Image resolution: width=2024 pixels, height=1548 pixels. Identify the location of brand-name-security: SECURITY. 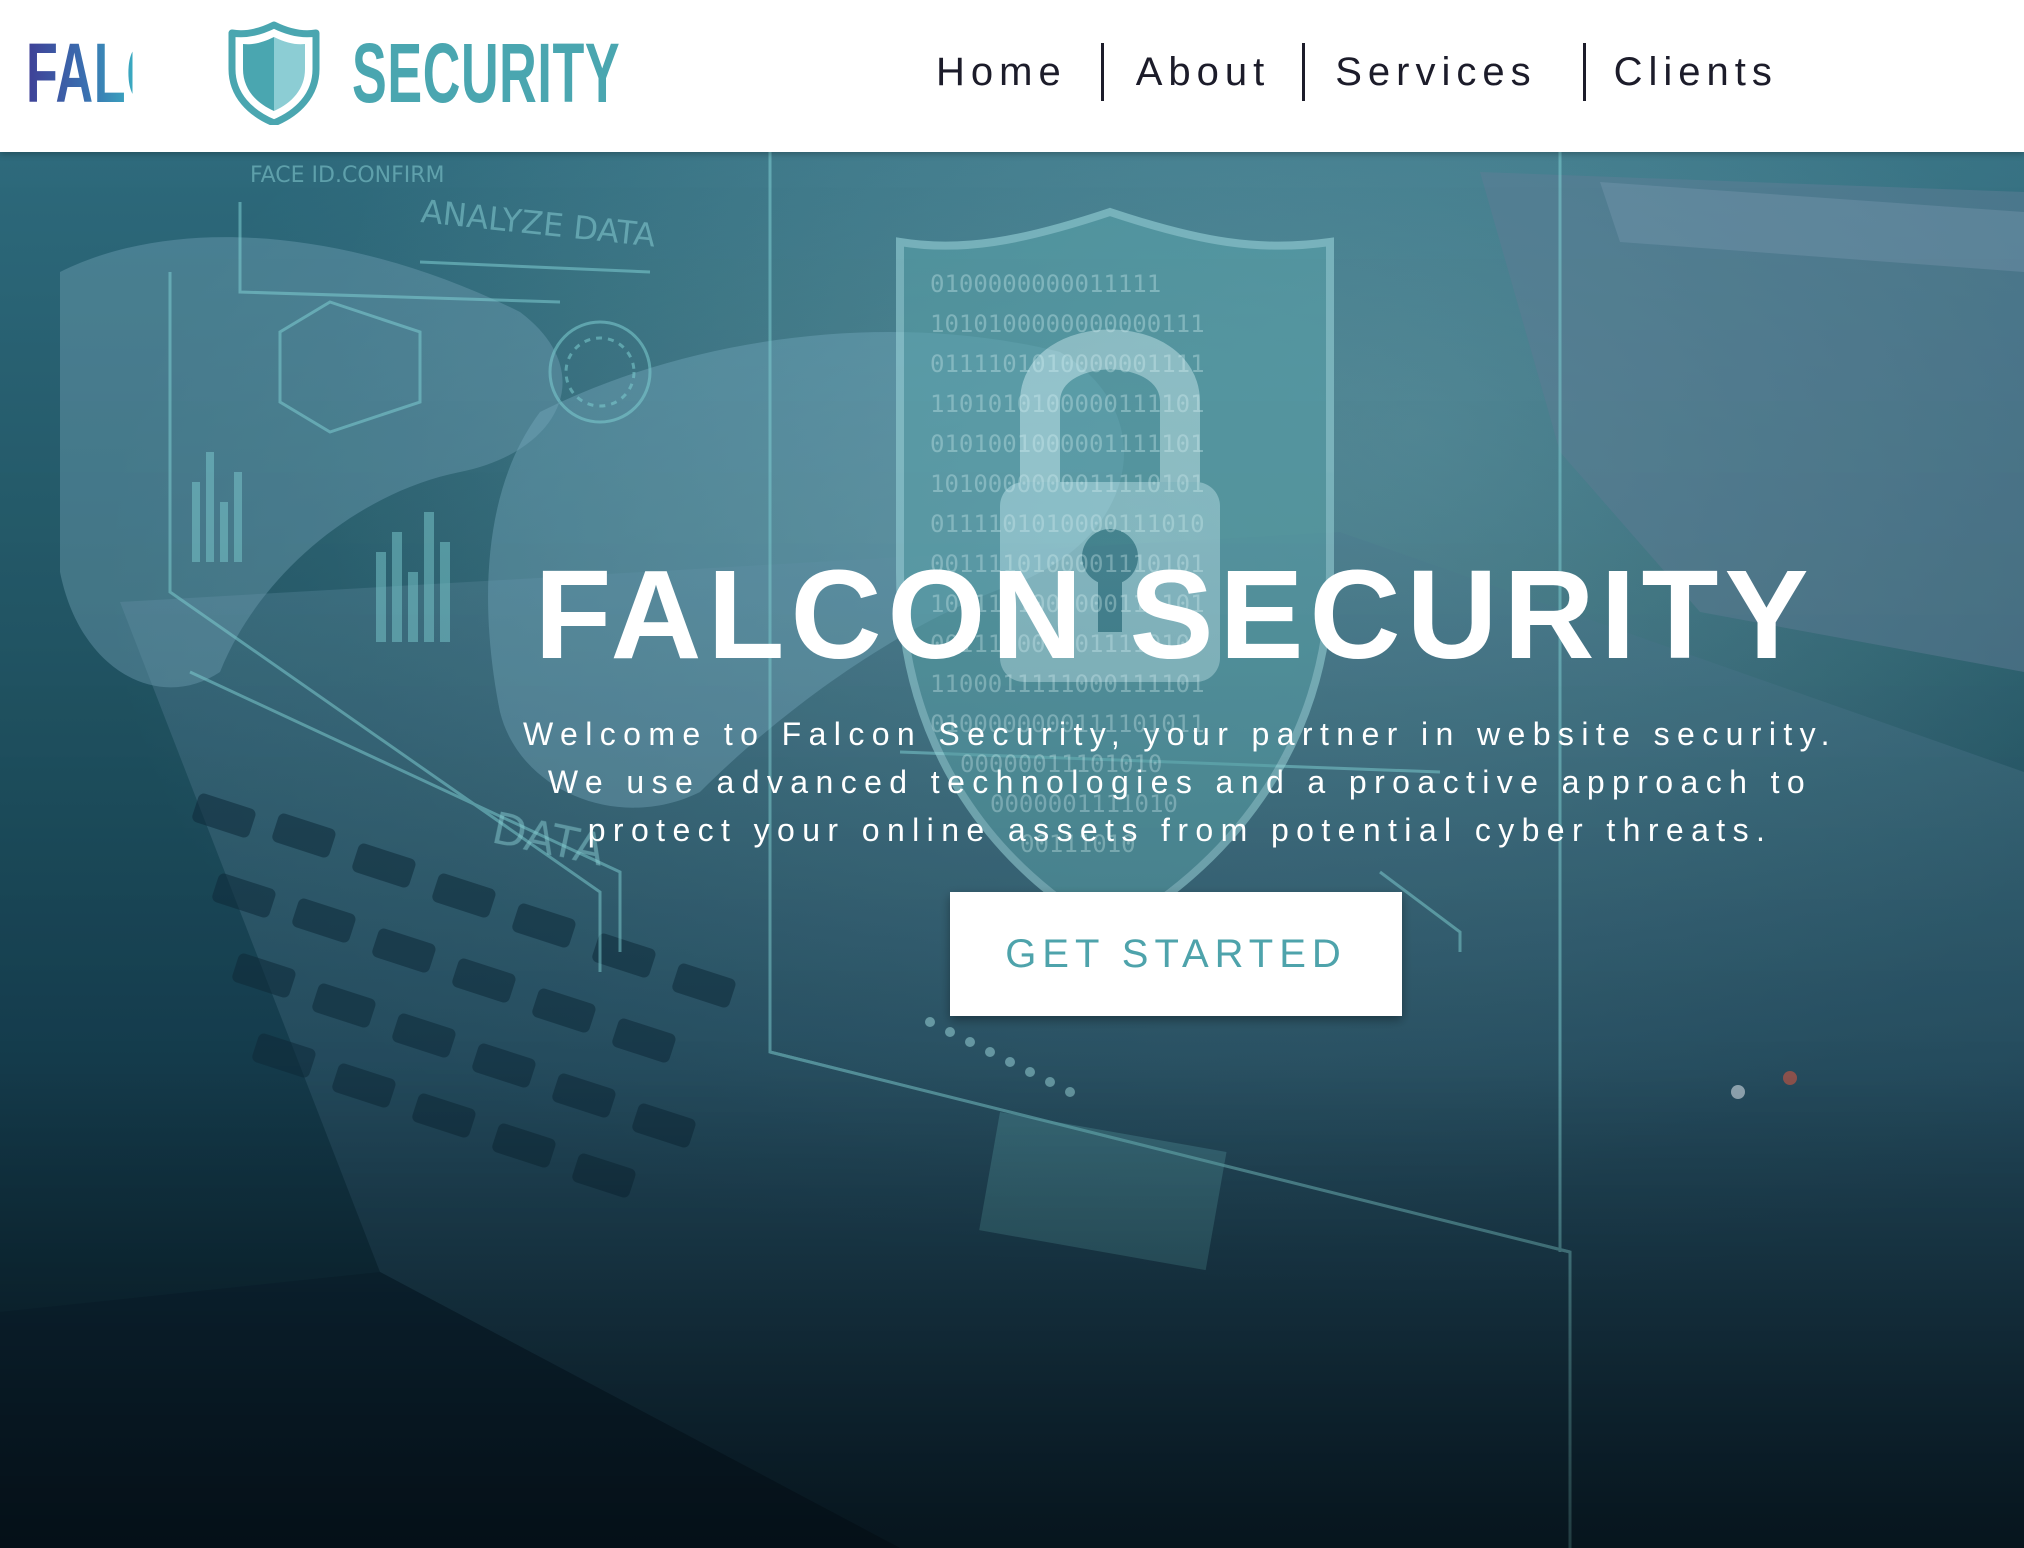
(486, 73).